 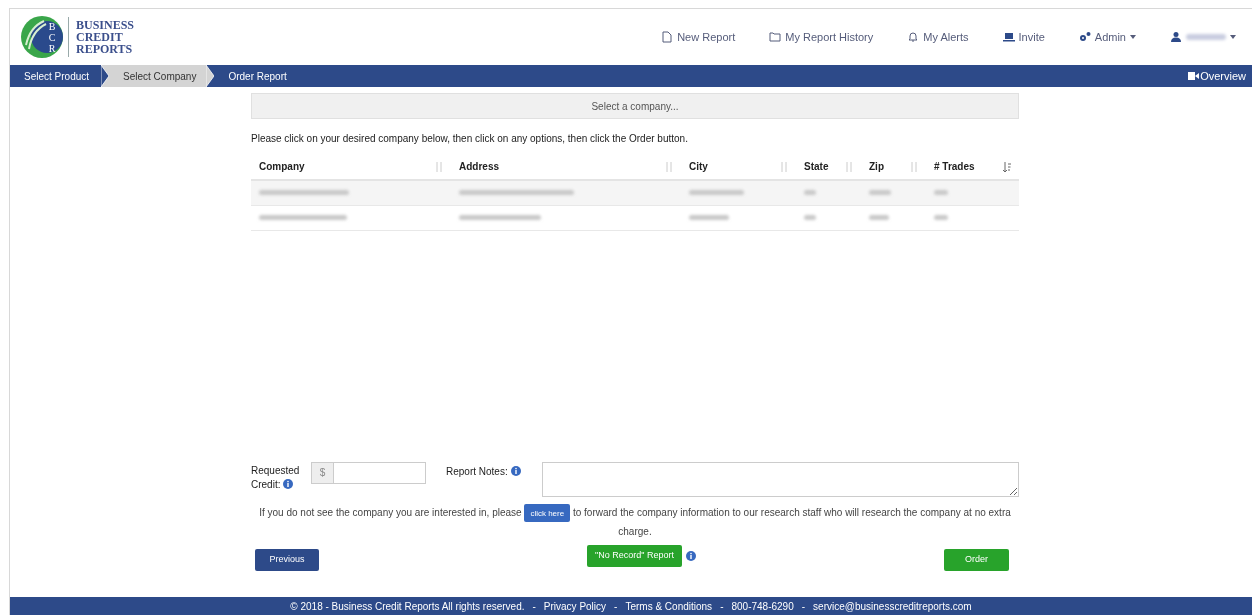 I want to click on requested-credit-label: Requested Credit:, so click(x=276, y=477).